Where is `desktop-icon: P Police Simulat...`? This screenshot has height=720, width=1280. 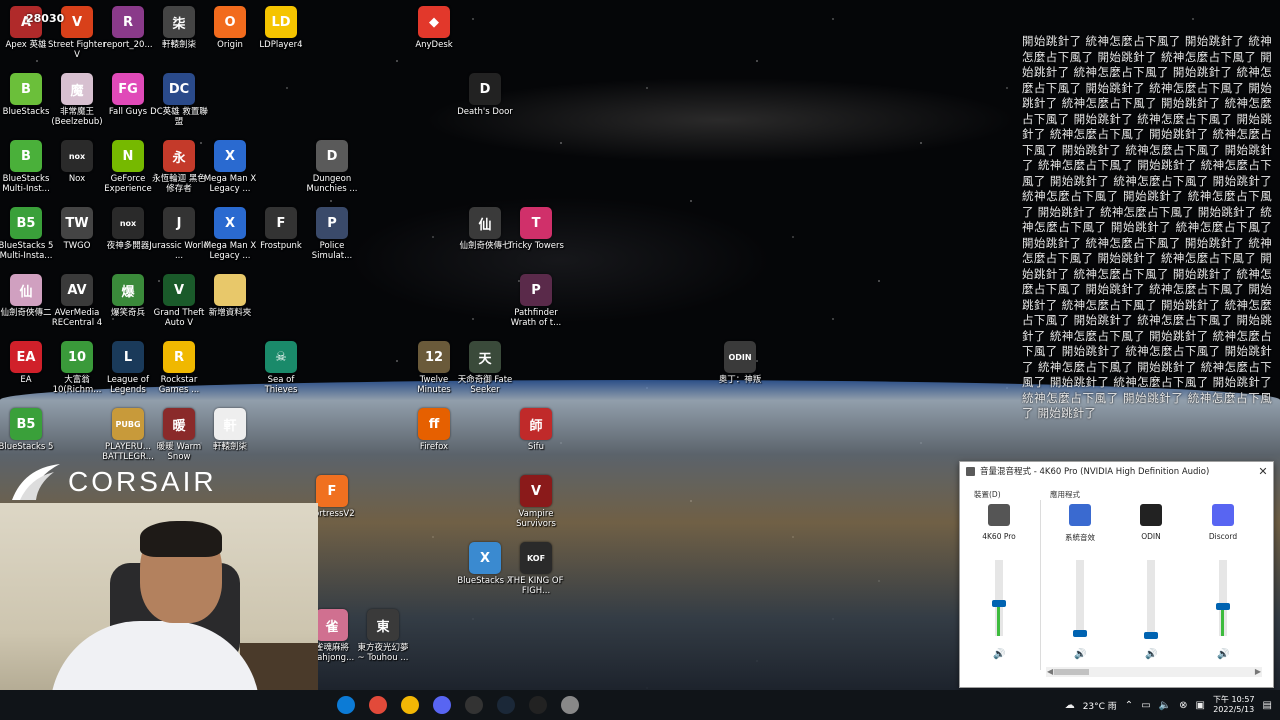 desktop-icon: P Police Simulat... is located at coordinates (332, 234).